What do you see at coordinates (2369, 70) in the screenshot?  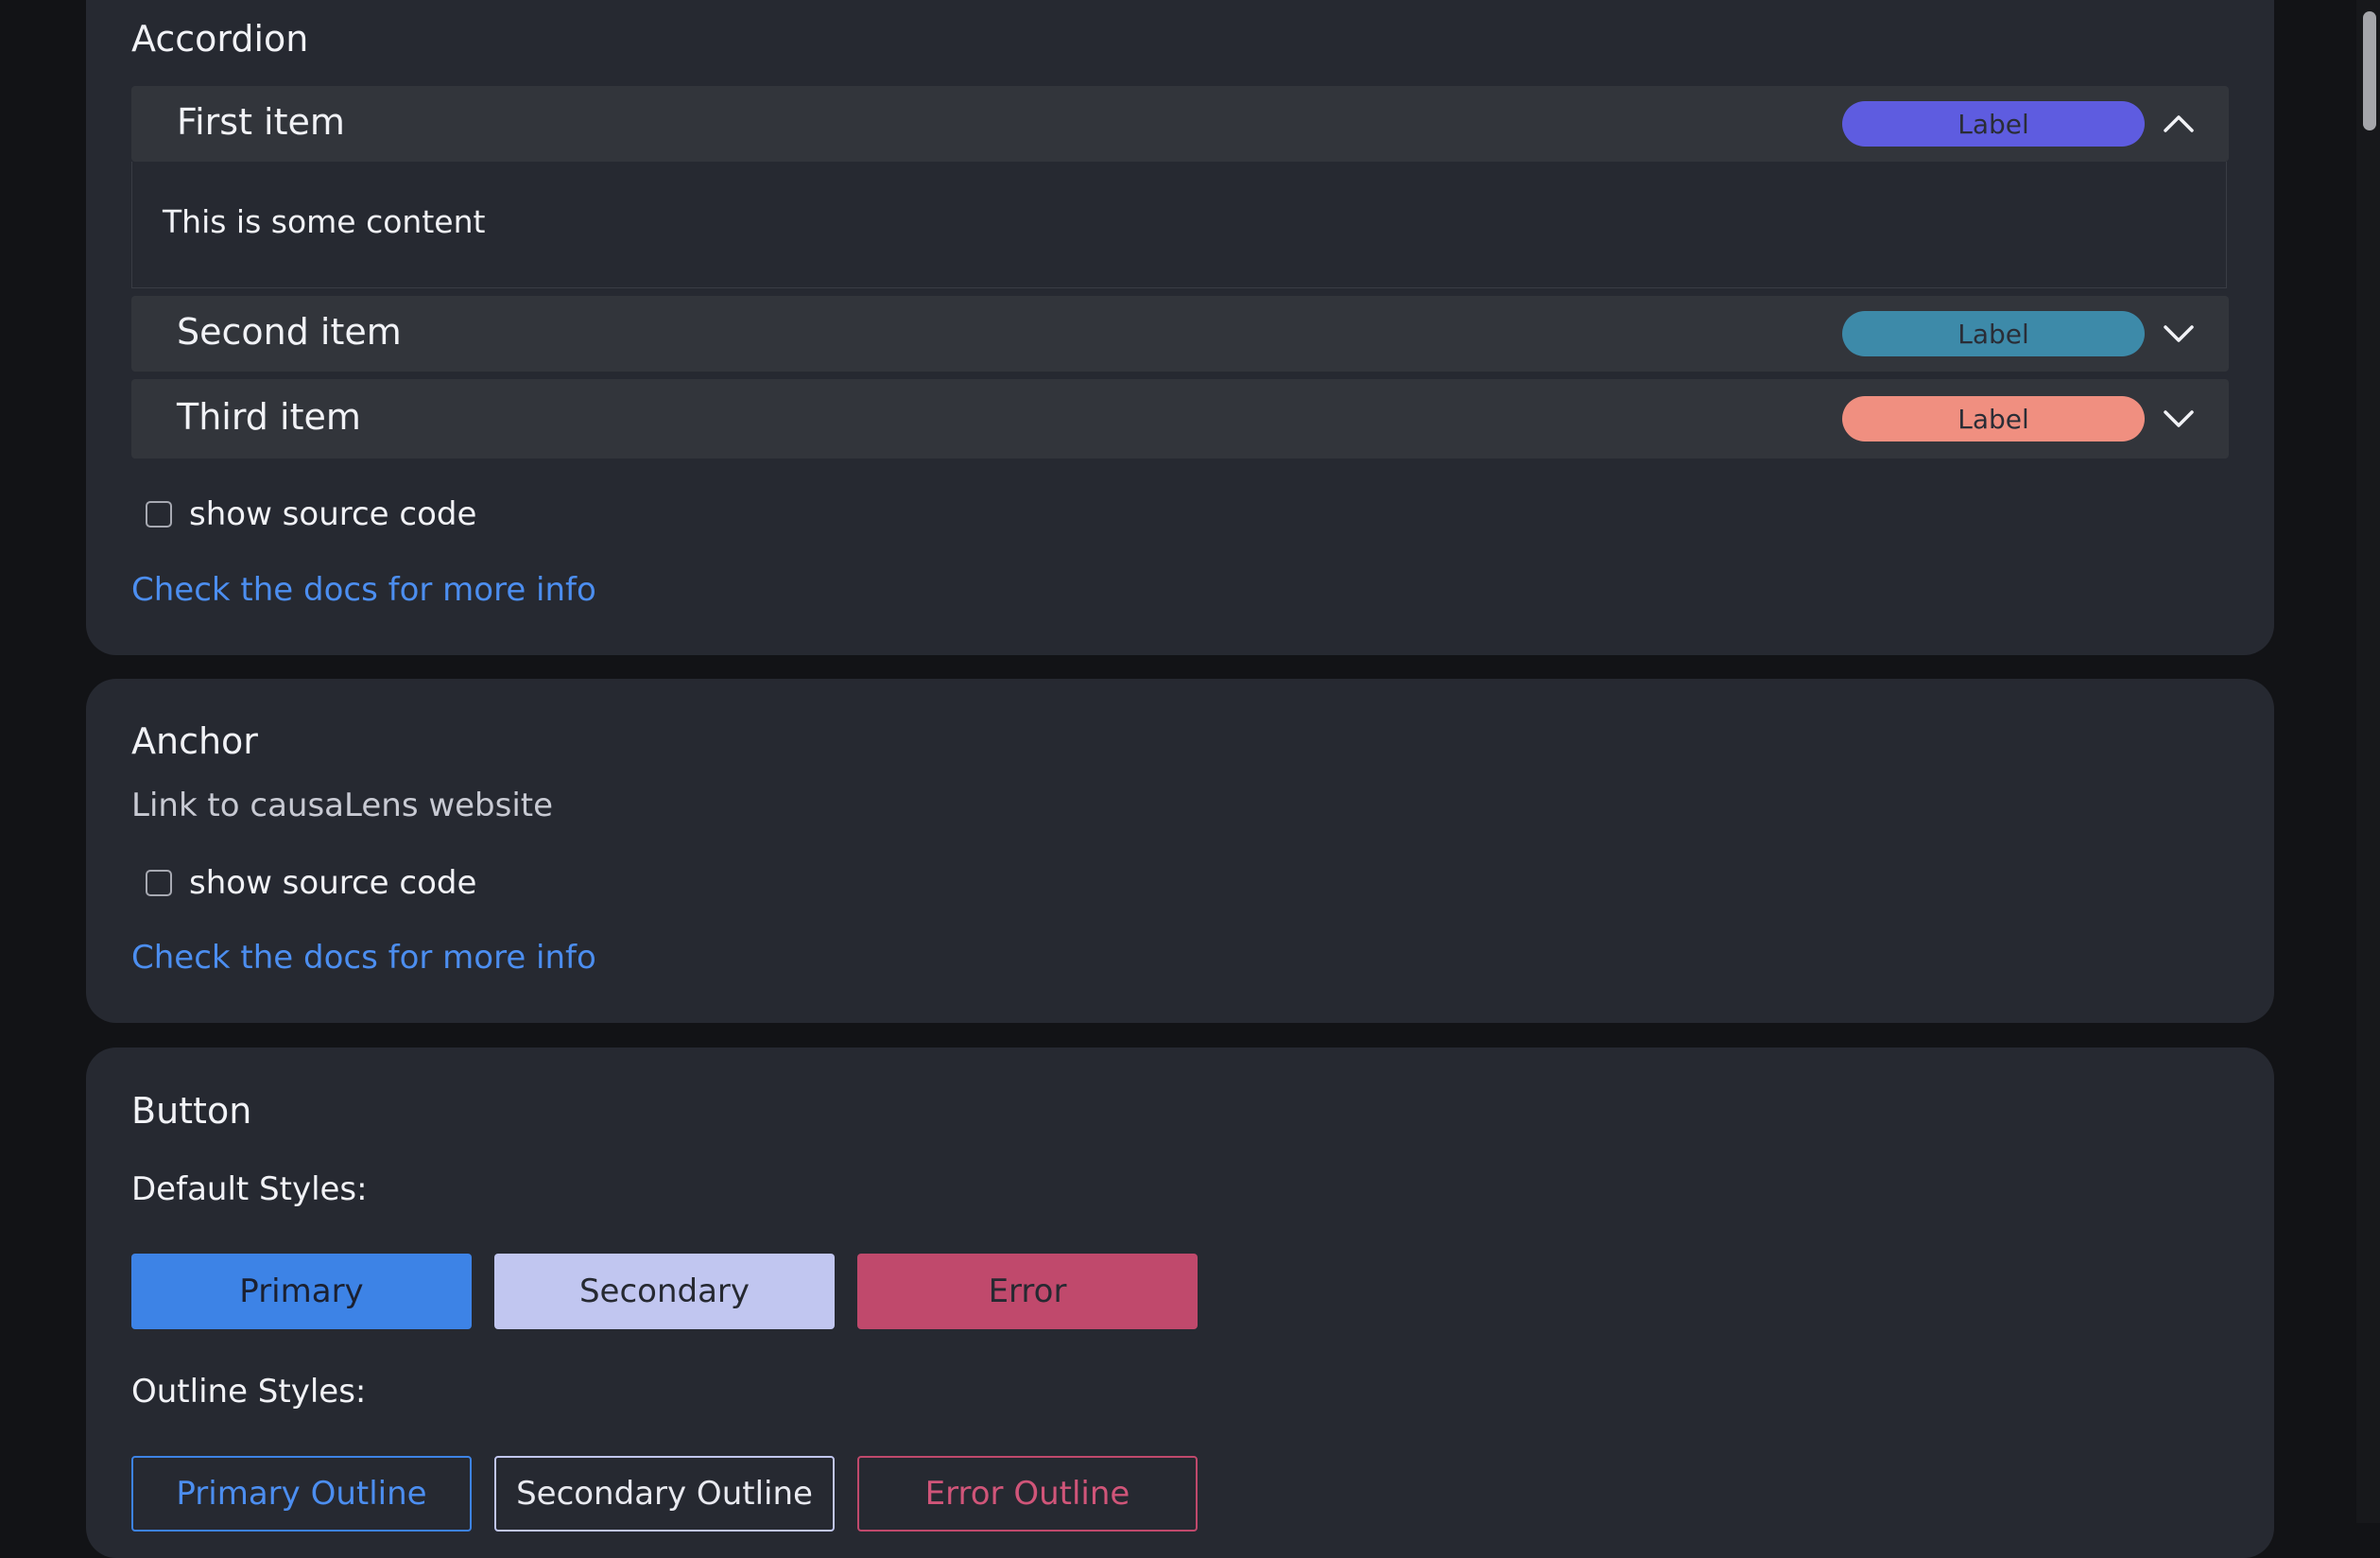 I see `scrollbar-thumb` at bounding box center [2369, 70].